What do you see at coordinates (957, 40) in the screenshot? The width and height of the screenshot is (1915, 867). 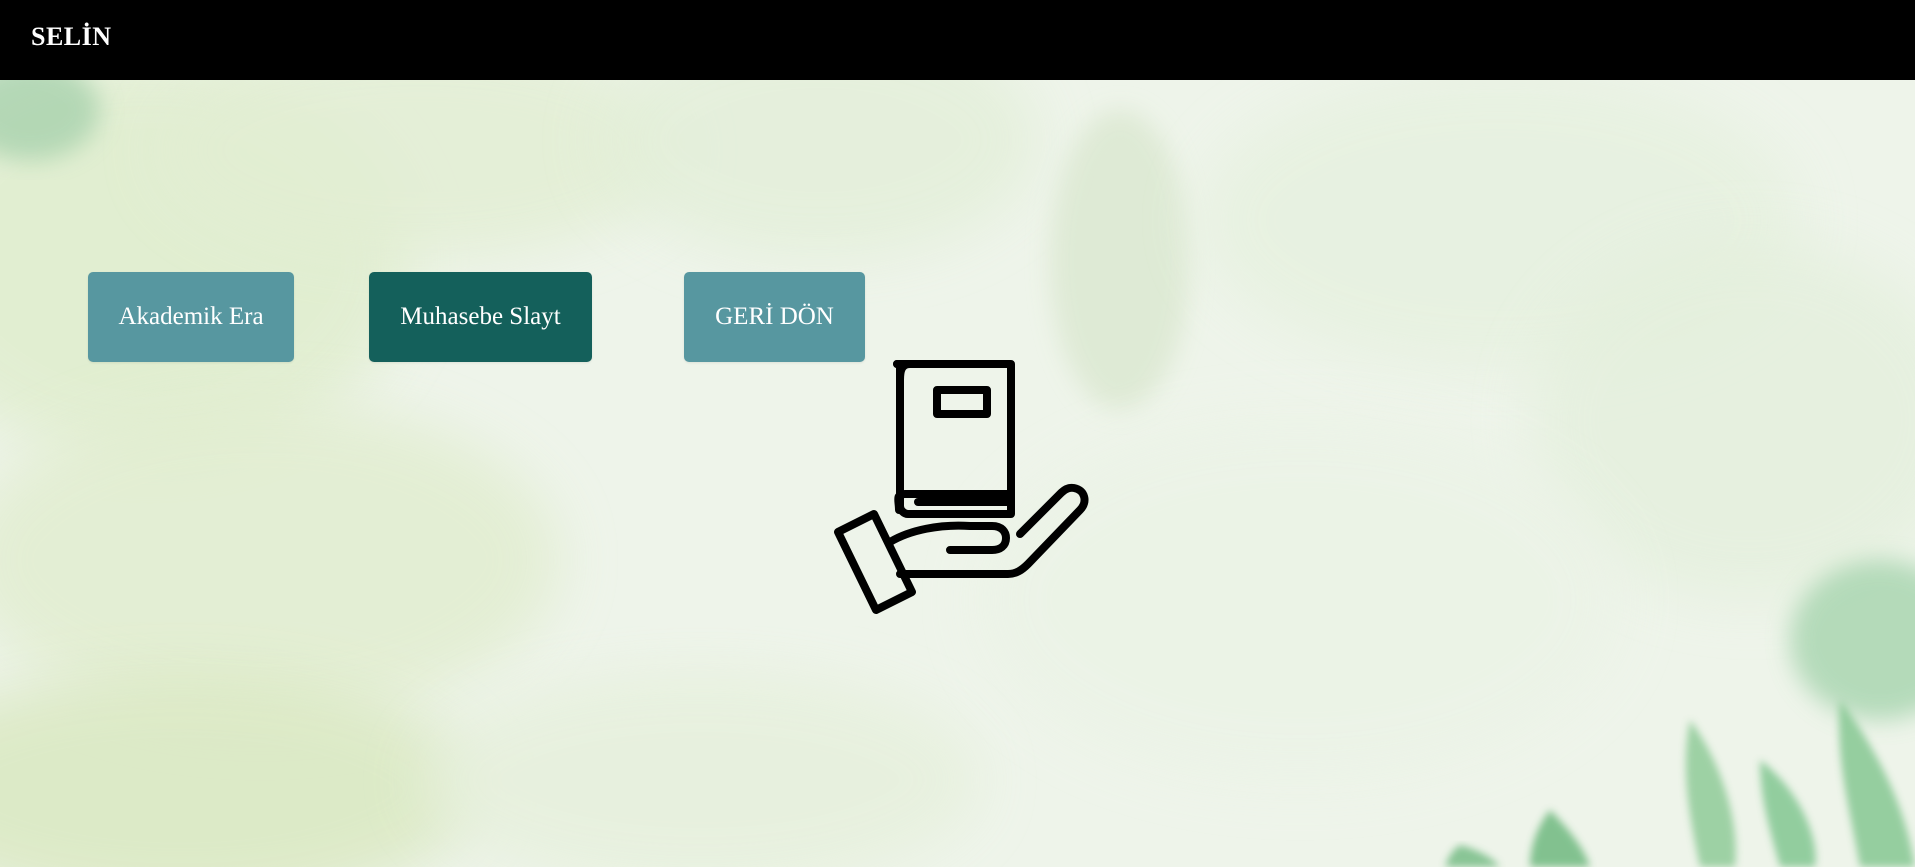 I see `top-navbar: SELİN` at bounding box center [957, 40].